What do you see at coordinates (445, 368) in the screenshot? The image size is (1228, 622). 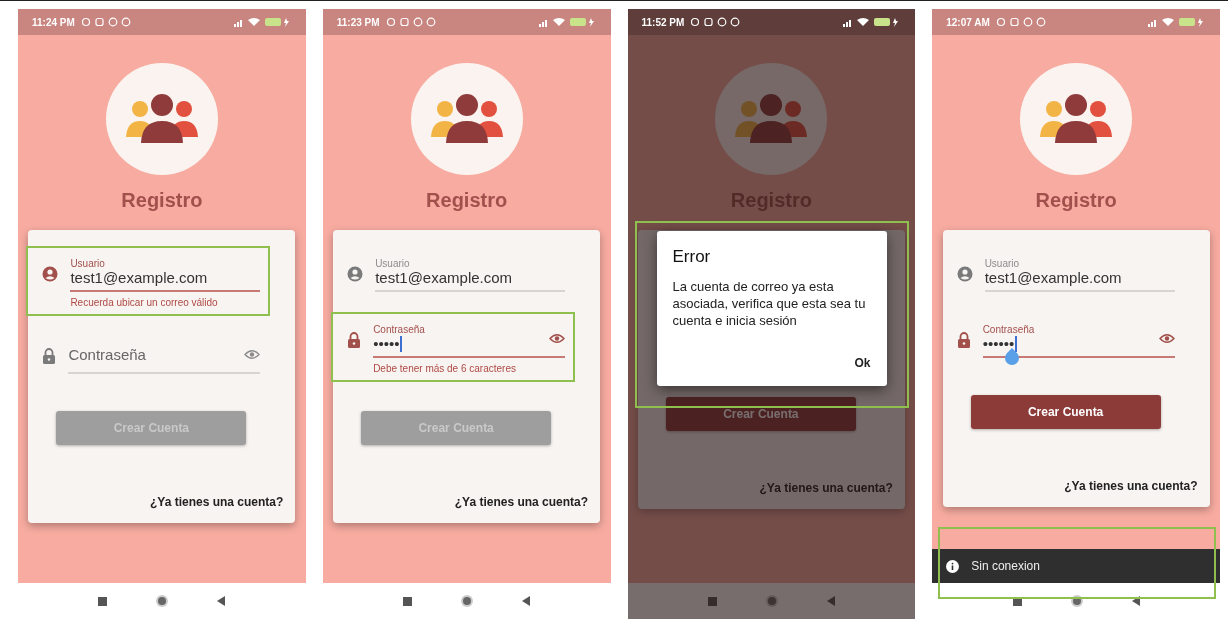 I see `error-message: Debe tener más de 6 caracteres` at bounding box center [445, 368].